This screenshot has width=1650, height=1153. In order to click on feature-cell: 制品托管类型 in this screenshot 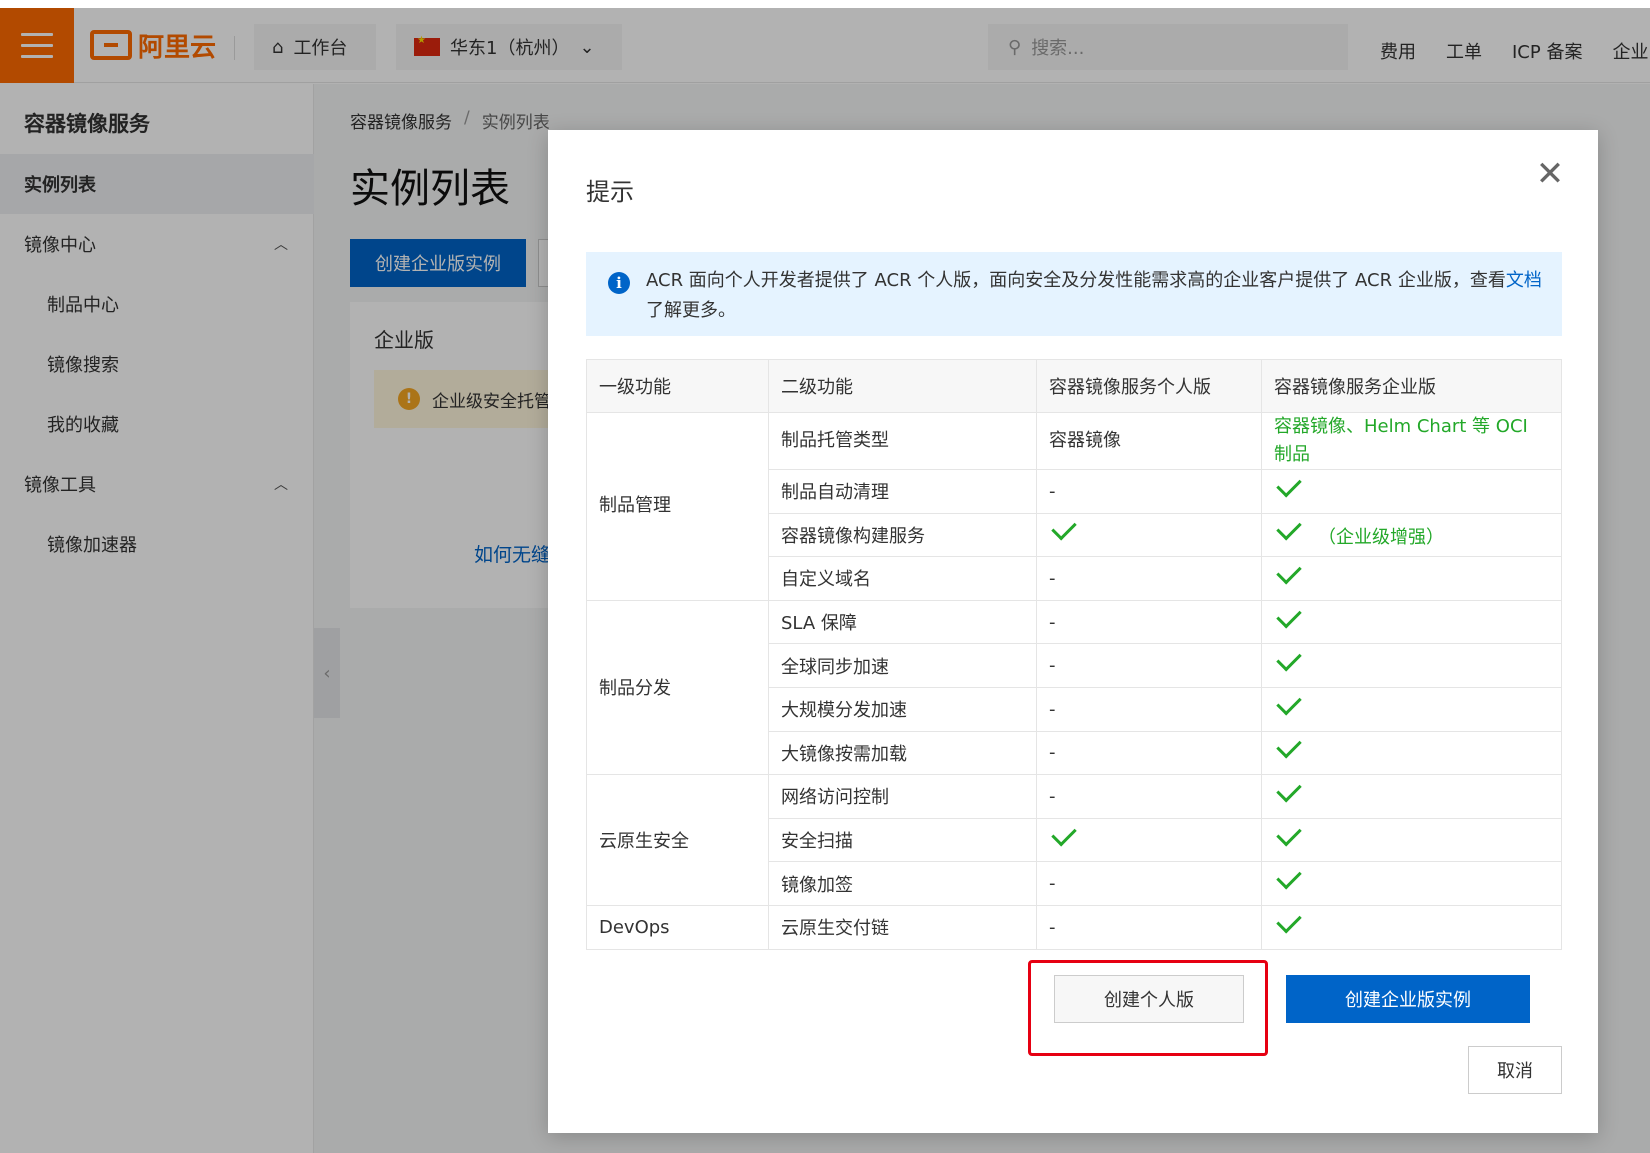, I will do `click(902, 441)`.